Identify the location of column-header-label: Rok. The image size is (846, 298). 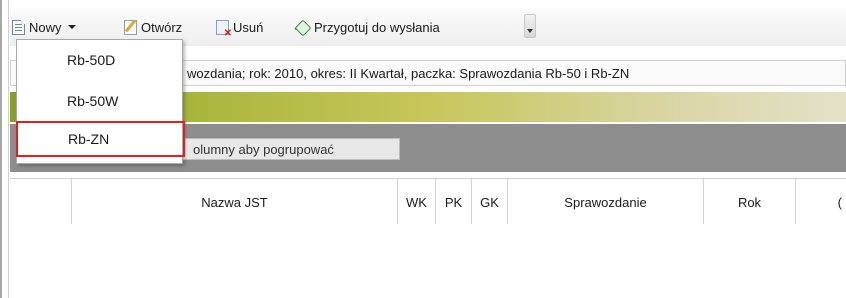
(749, 202).